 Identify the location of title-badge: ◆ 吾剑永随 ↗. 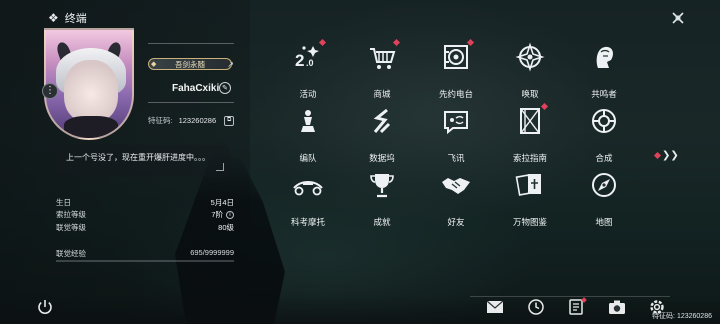
(191, 64).